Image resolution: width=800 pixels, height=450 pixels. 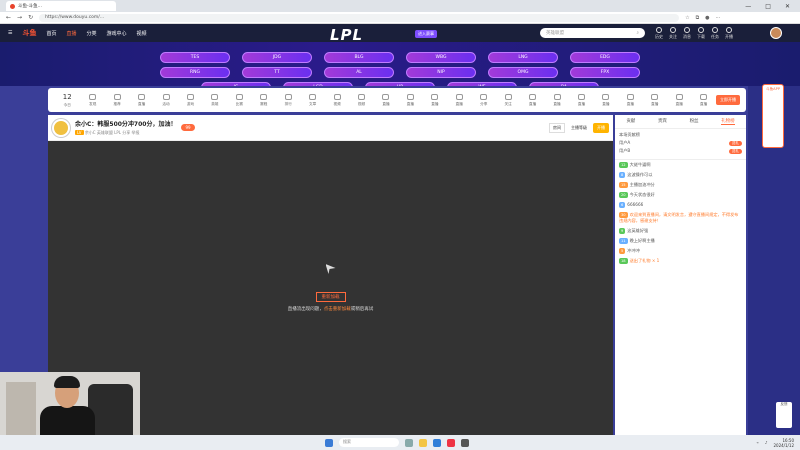 What do you see at coordinates (337, 309) in the screenshot?
I see `reload-link: 点击重新加载` at bounding box center [337, 309].